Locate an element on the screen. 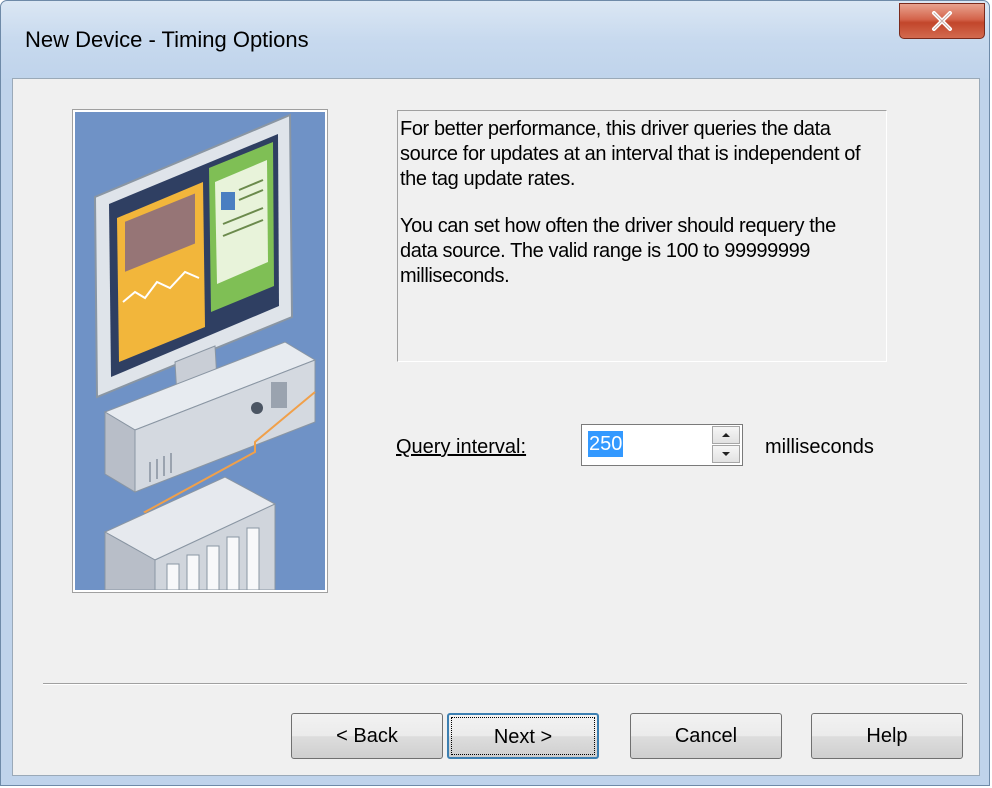 The height and width of the screenshot is (788, 992). query-interval-label-text: Query interval: is located at coordinates (461, 447).